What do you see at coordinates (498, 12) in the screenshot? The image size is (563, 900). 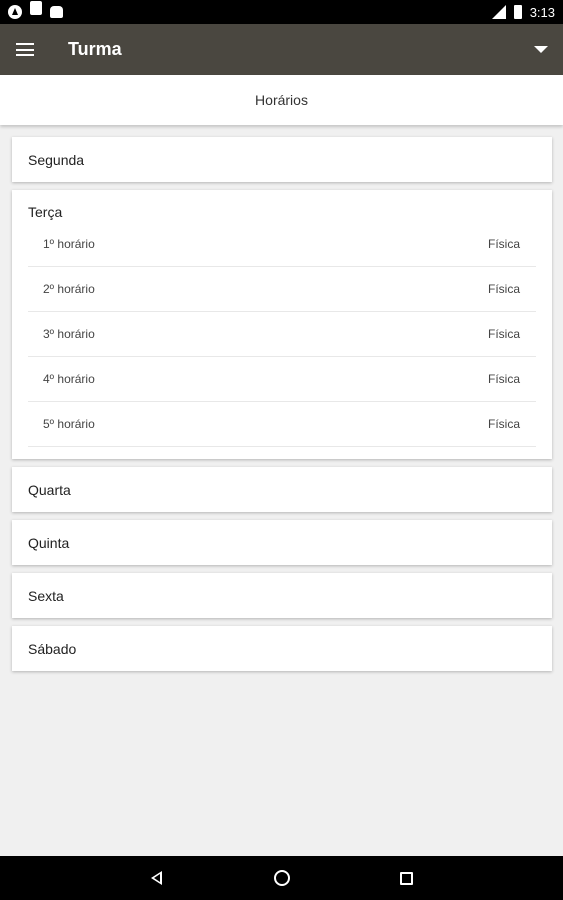 I see `signal-icon` at bounding box center [498, 12].